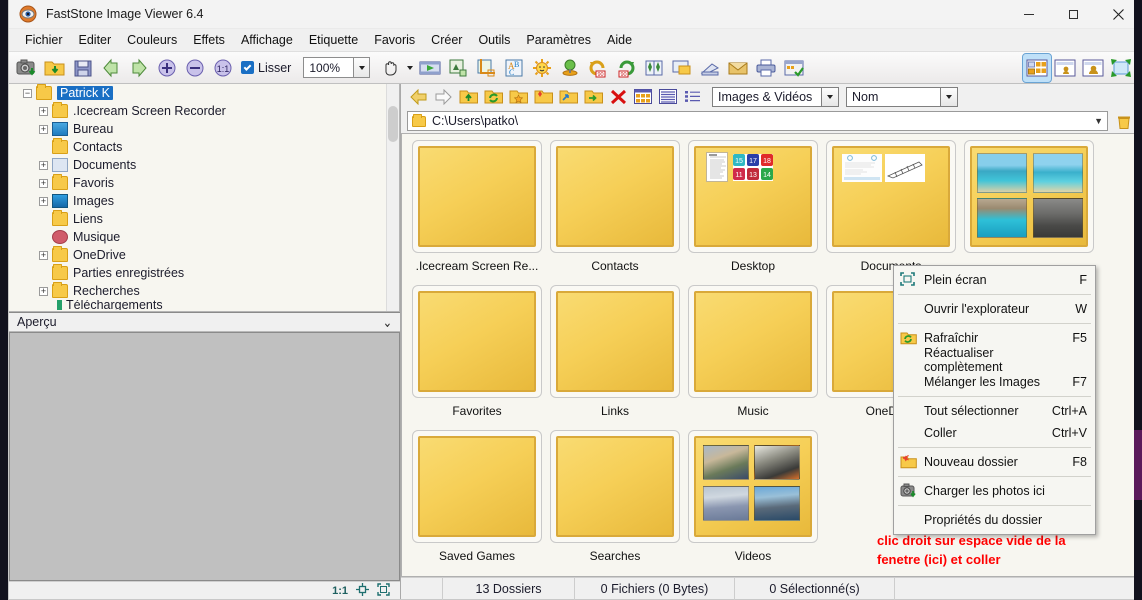 The width and height of the screenshot is (1142, 600). Describe the element at coordinates (542, 68) in the screenshot. I see `brightness-icon` at that location.